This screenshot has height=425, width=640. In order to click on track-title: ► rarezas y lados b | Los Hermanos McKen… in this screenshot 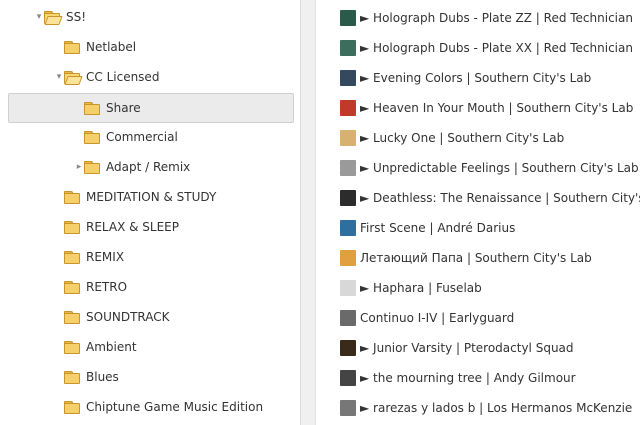, I will do `click(496, 408)`.